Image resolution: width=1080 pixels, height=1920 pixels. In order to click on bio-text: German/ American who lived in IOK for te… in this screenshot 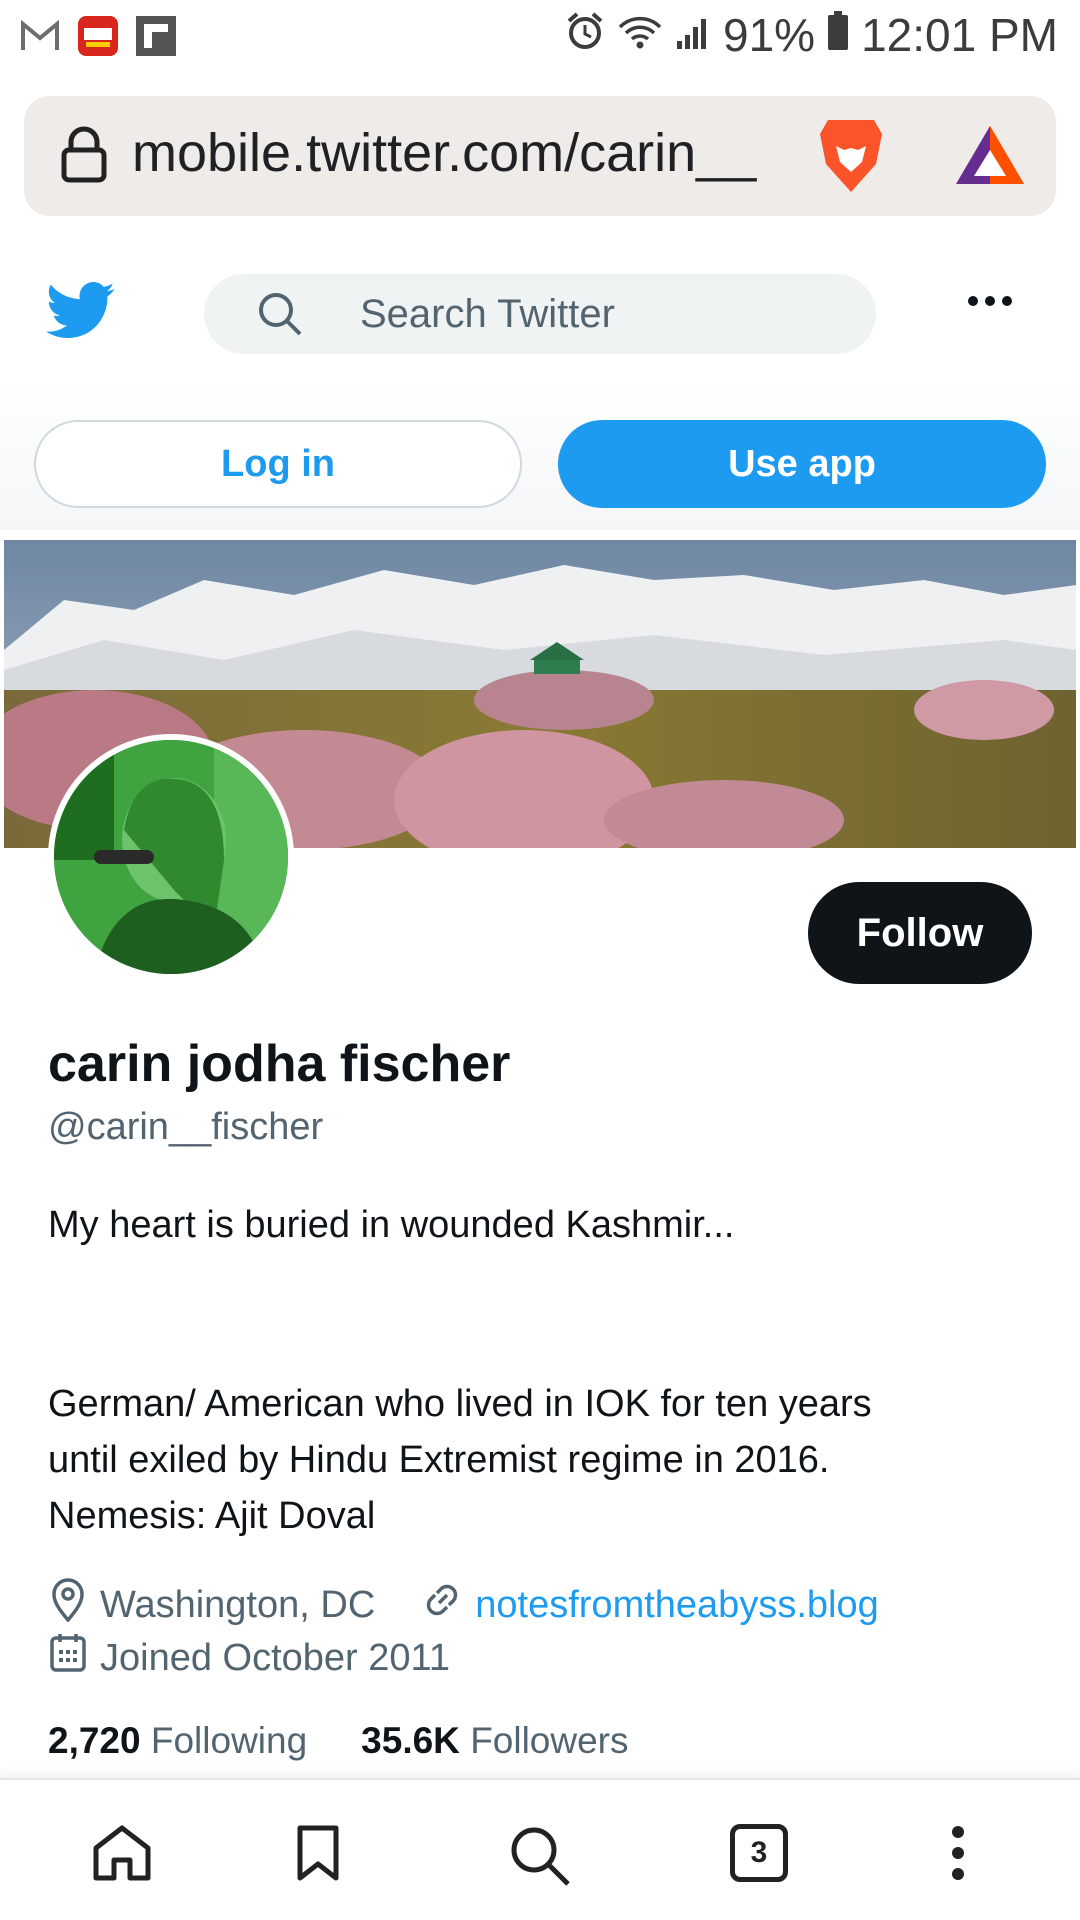, I will do `click(460, 1460)`.